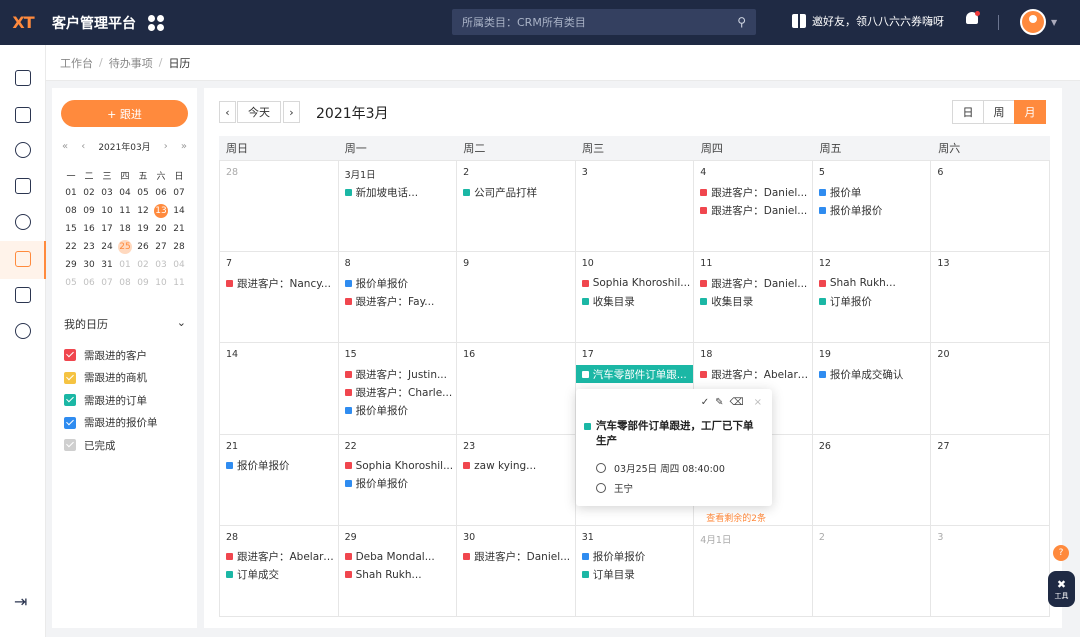 Image resolution: width=1080 pixels, height=637 pixels. I want to click on calendar-icon, so click(23, 259).